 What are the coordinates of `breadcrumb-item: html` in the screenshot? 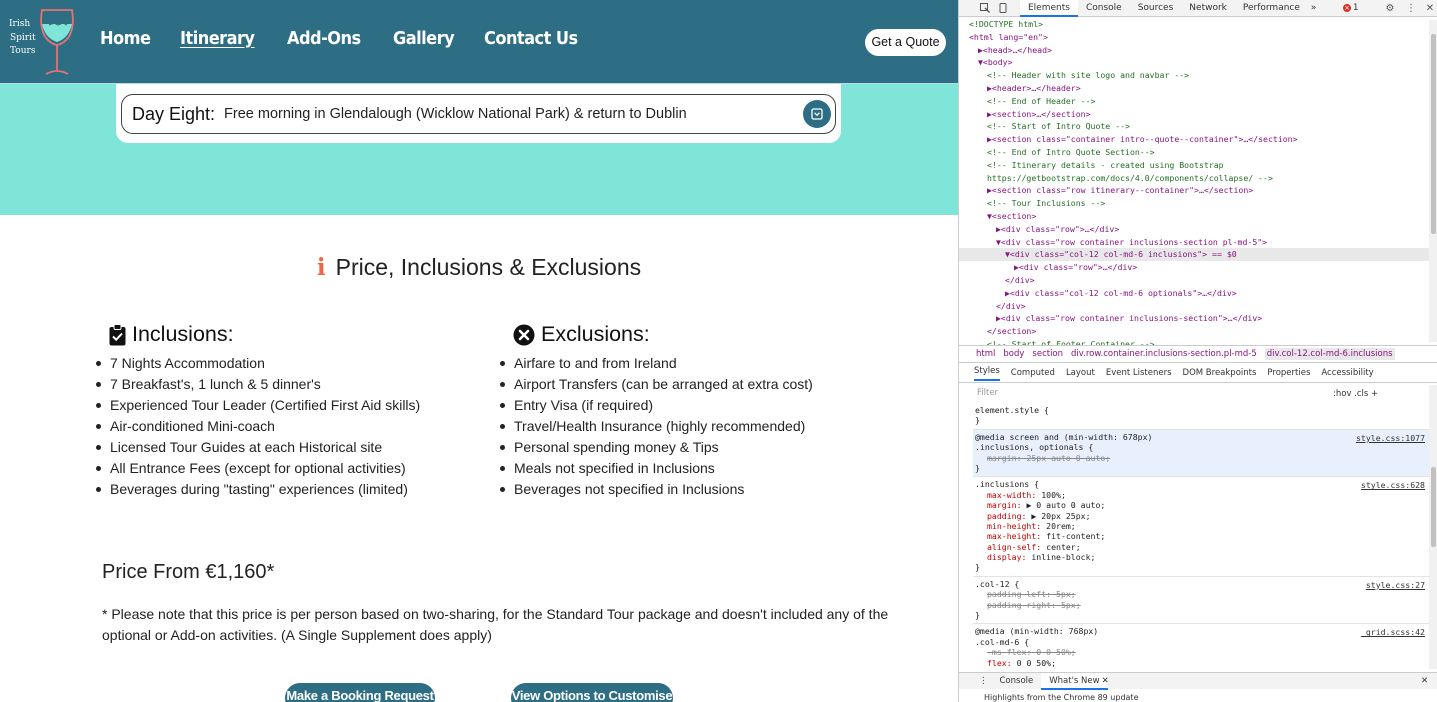 It's located at (985, 354).